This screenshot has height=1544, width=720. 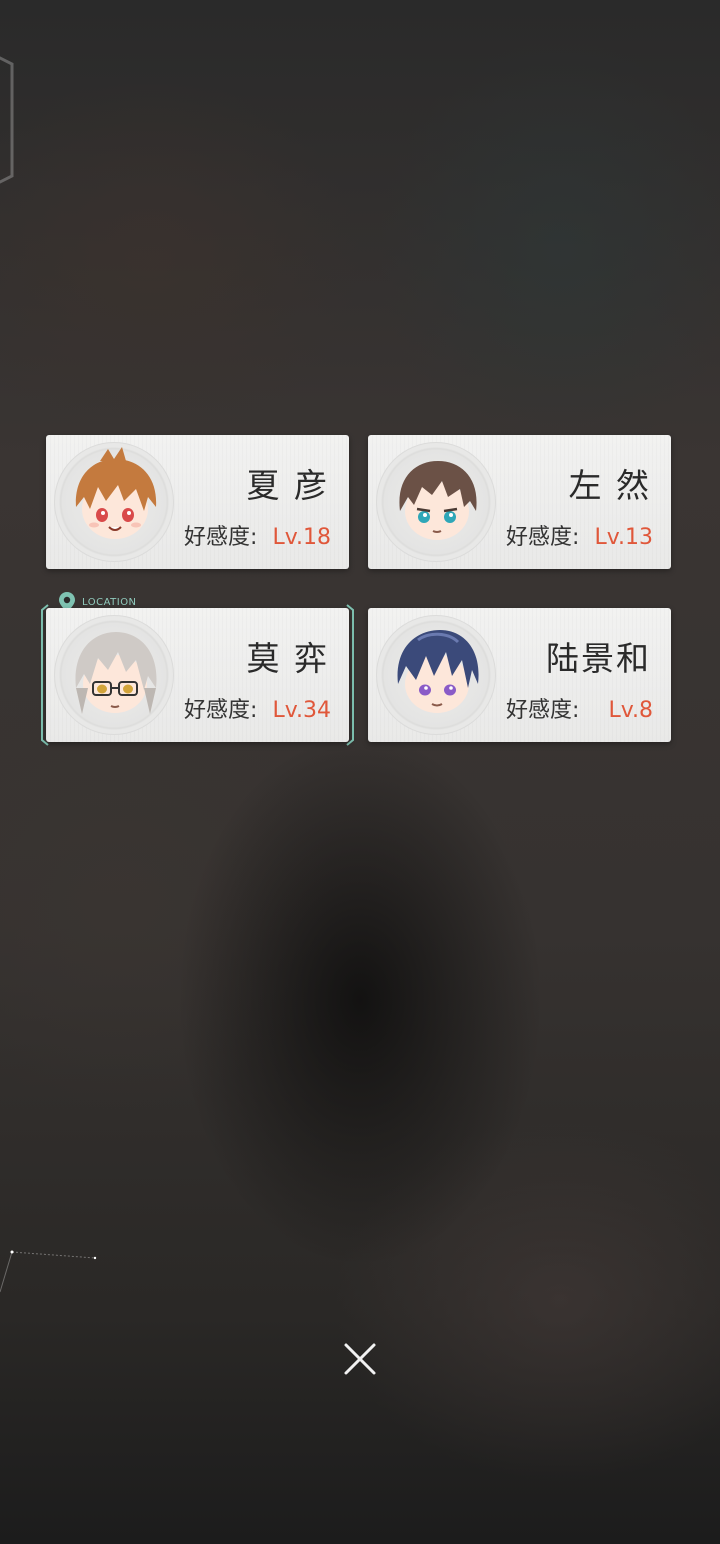 I want to click on affinity-level: Lv.13, so click(x=623, y=537).